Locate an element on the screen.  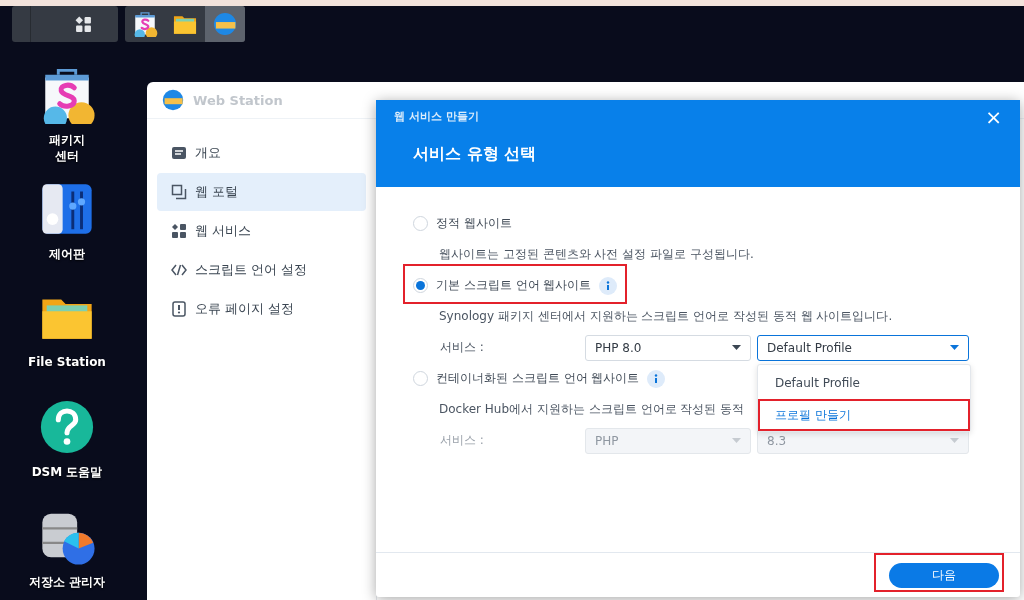
help-icon is located at coordinates (67, 427).